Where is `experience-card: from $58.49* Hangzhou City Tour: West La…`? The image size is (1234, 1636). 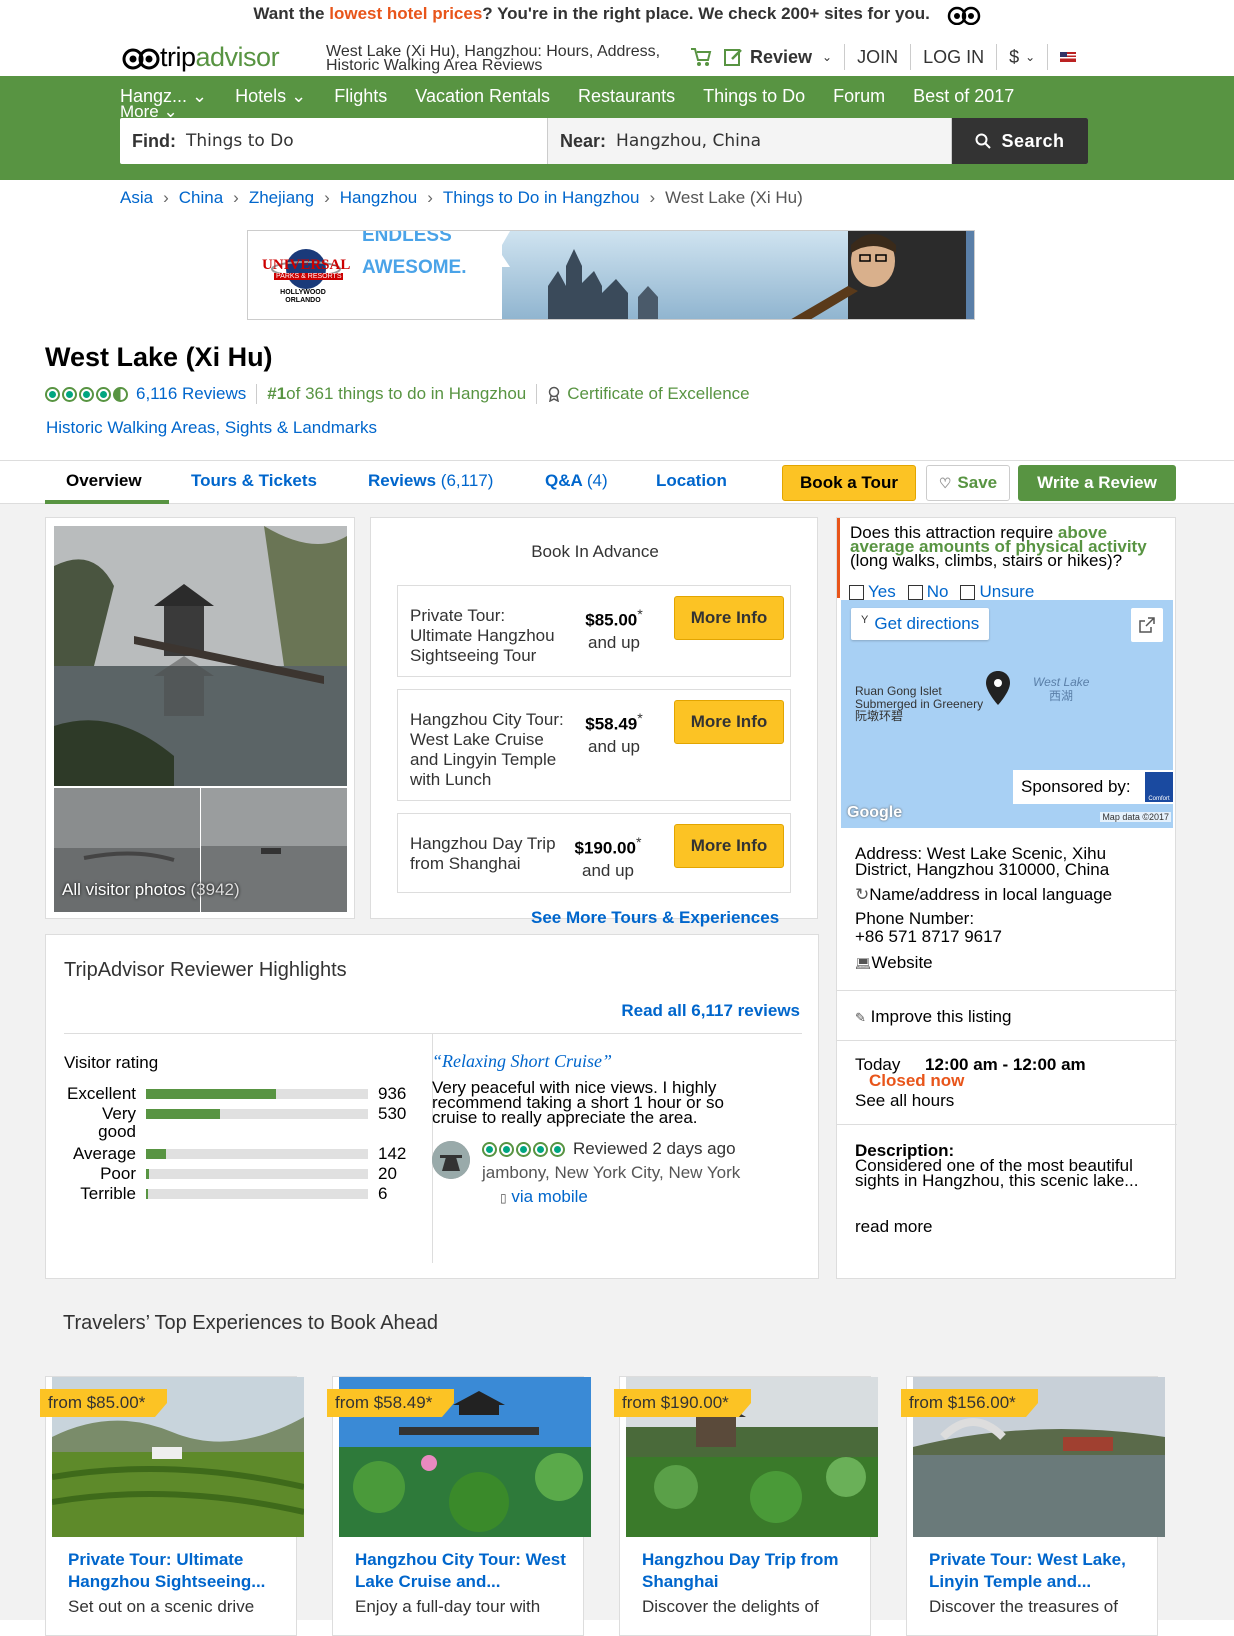 experience-card: from $58.49* Hangzhou City Tour: West La… is located at coordinates (459, 1506).